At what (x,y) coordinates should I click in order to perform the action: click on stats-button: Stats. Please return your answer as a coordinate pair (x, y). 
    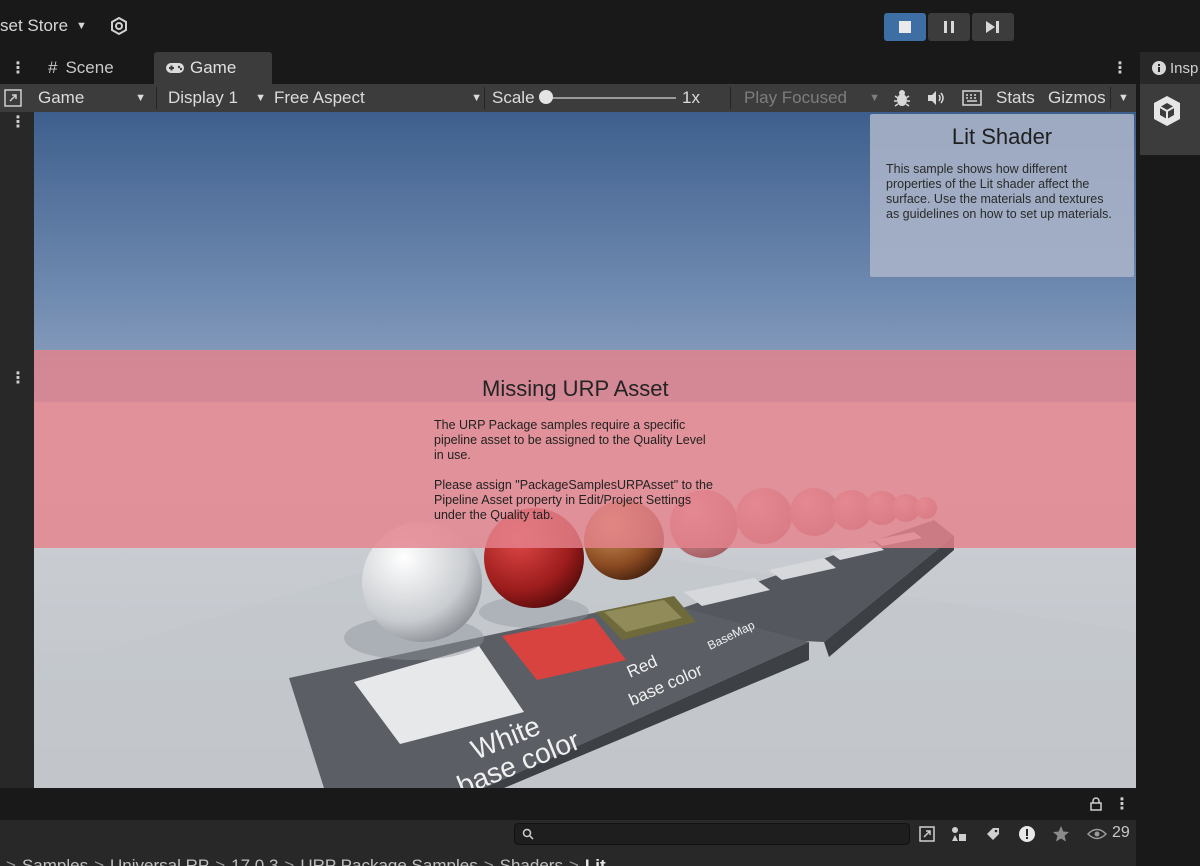
    Looking at the image, I should click on (1015, 98).